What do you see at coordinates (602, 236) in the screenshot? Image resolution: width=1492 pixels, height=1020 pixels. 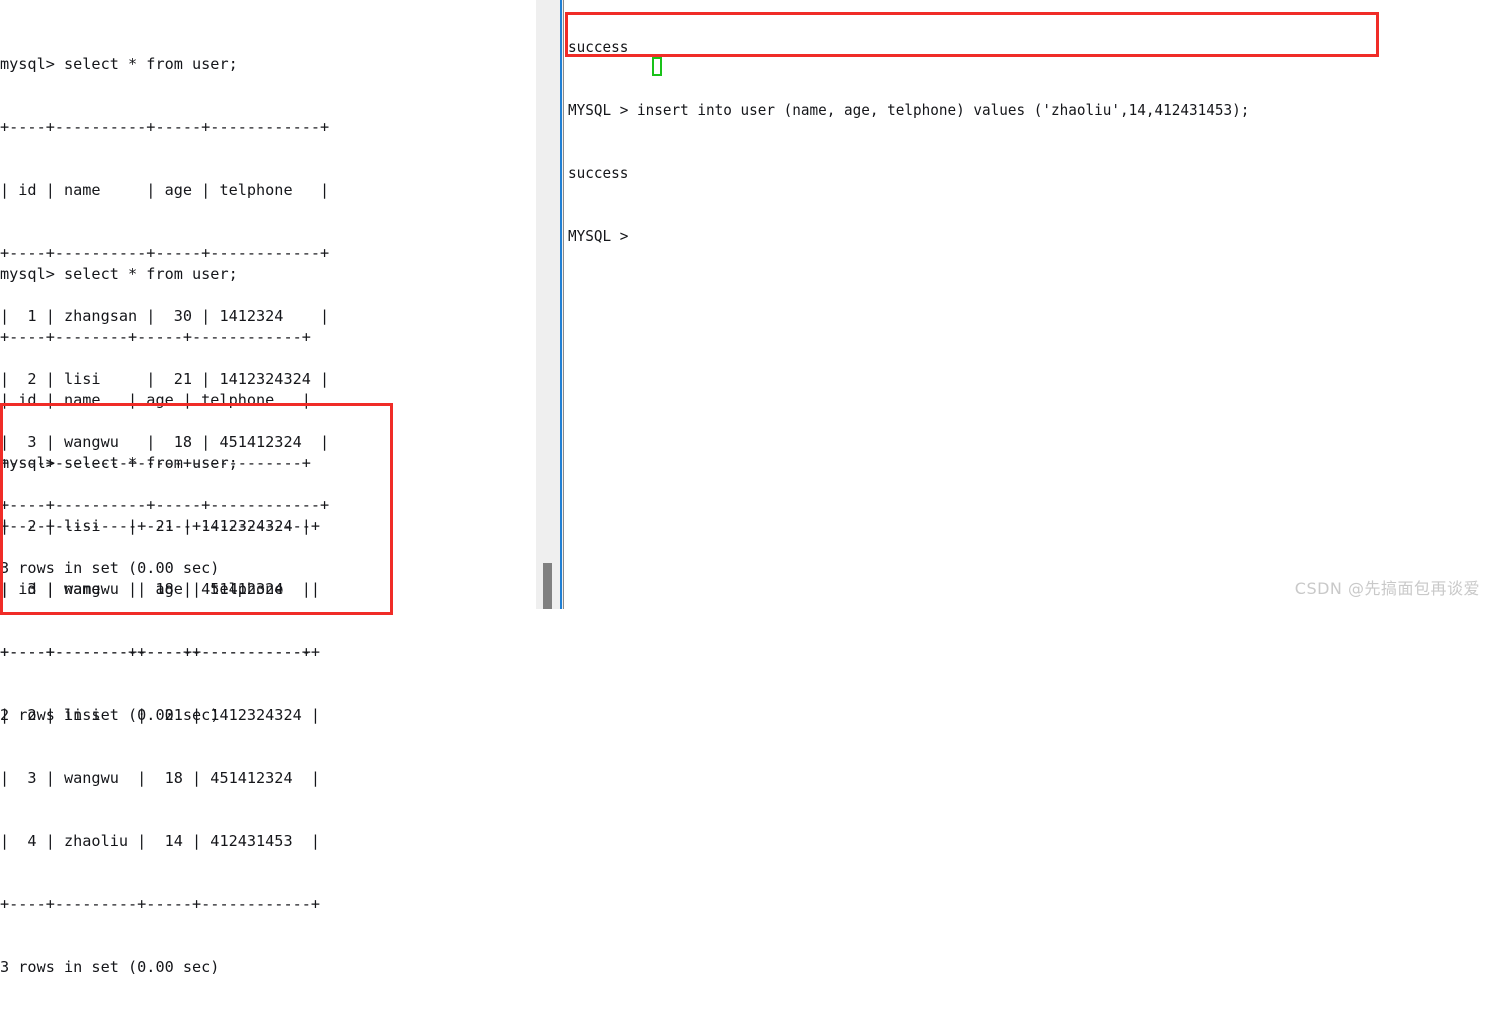 I see `console-prompt-line: MYSQL >` at bounding box center [602, 236].